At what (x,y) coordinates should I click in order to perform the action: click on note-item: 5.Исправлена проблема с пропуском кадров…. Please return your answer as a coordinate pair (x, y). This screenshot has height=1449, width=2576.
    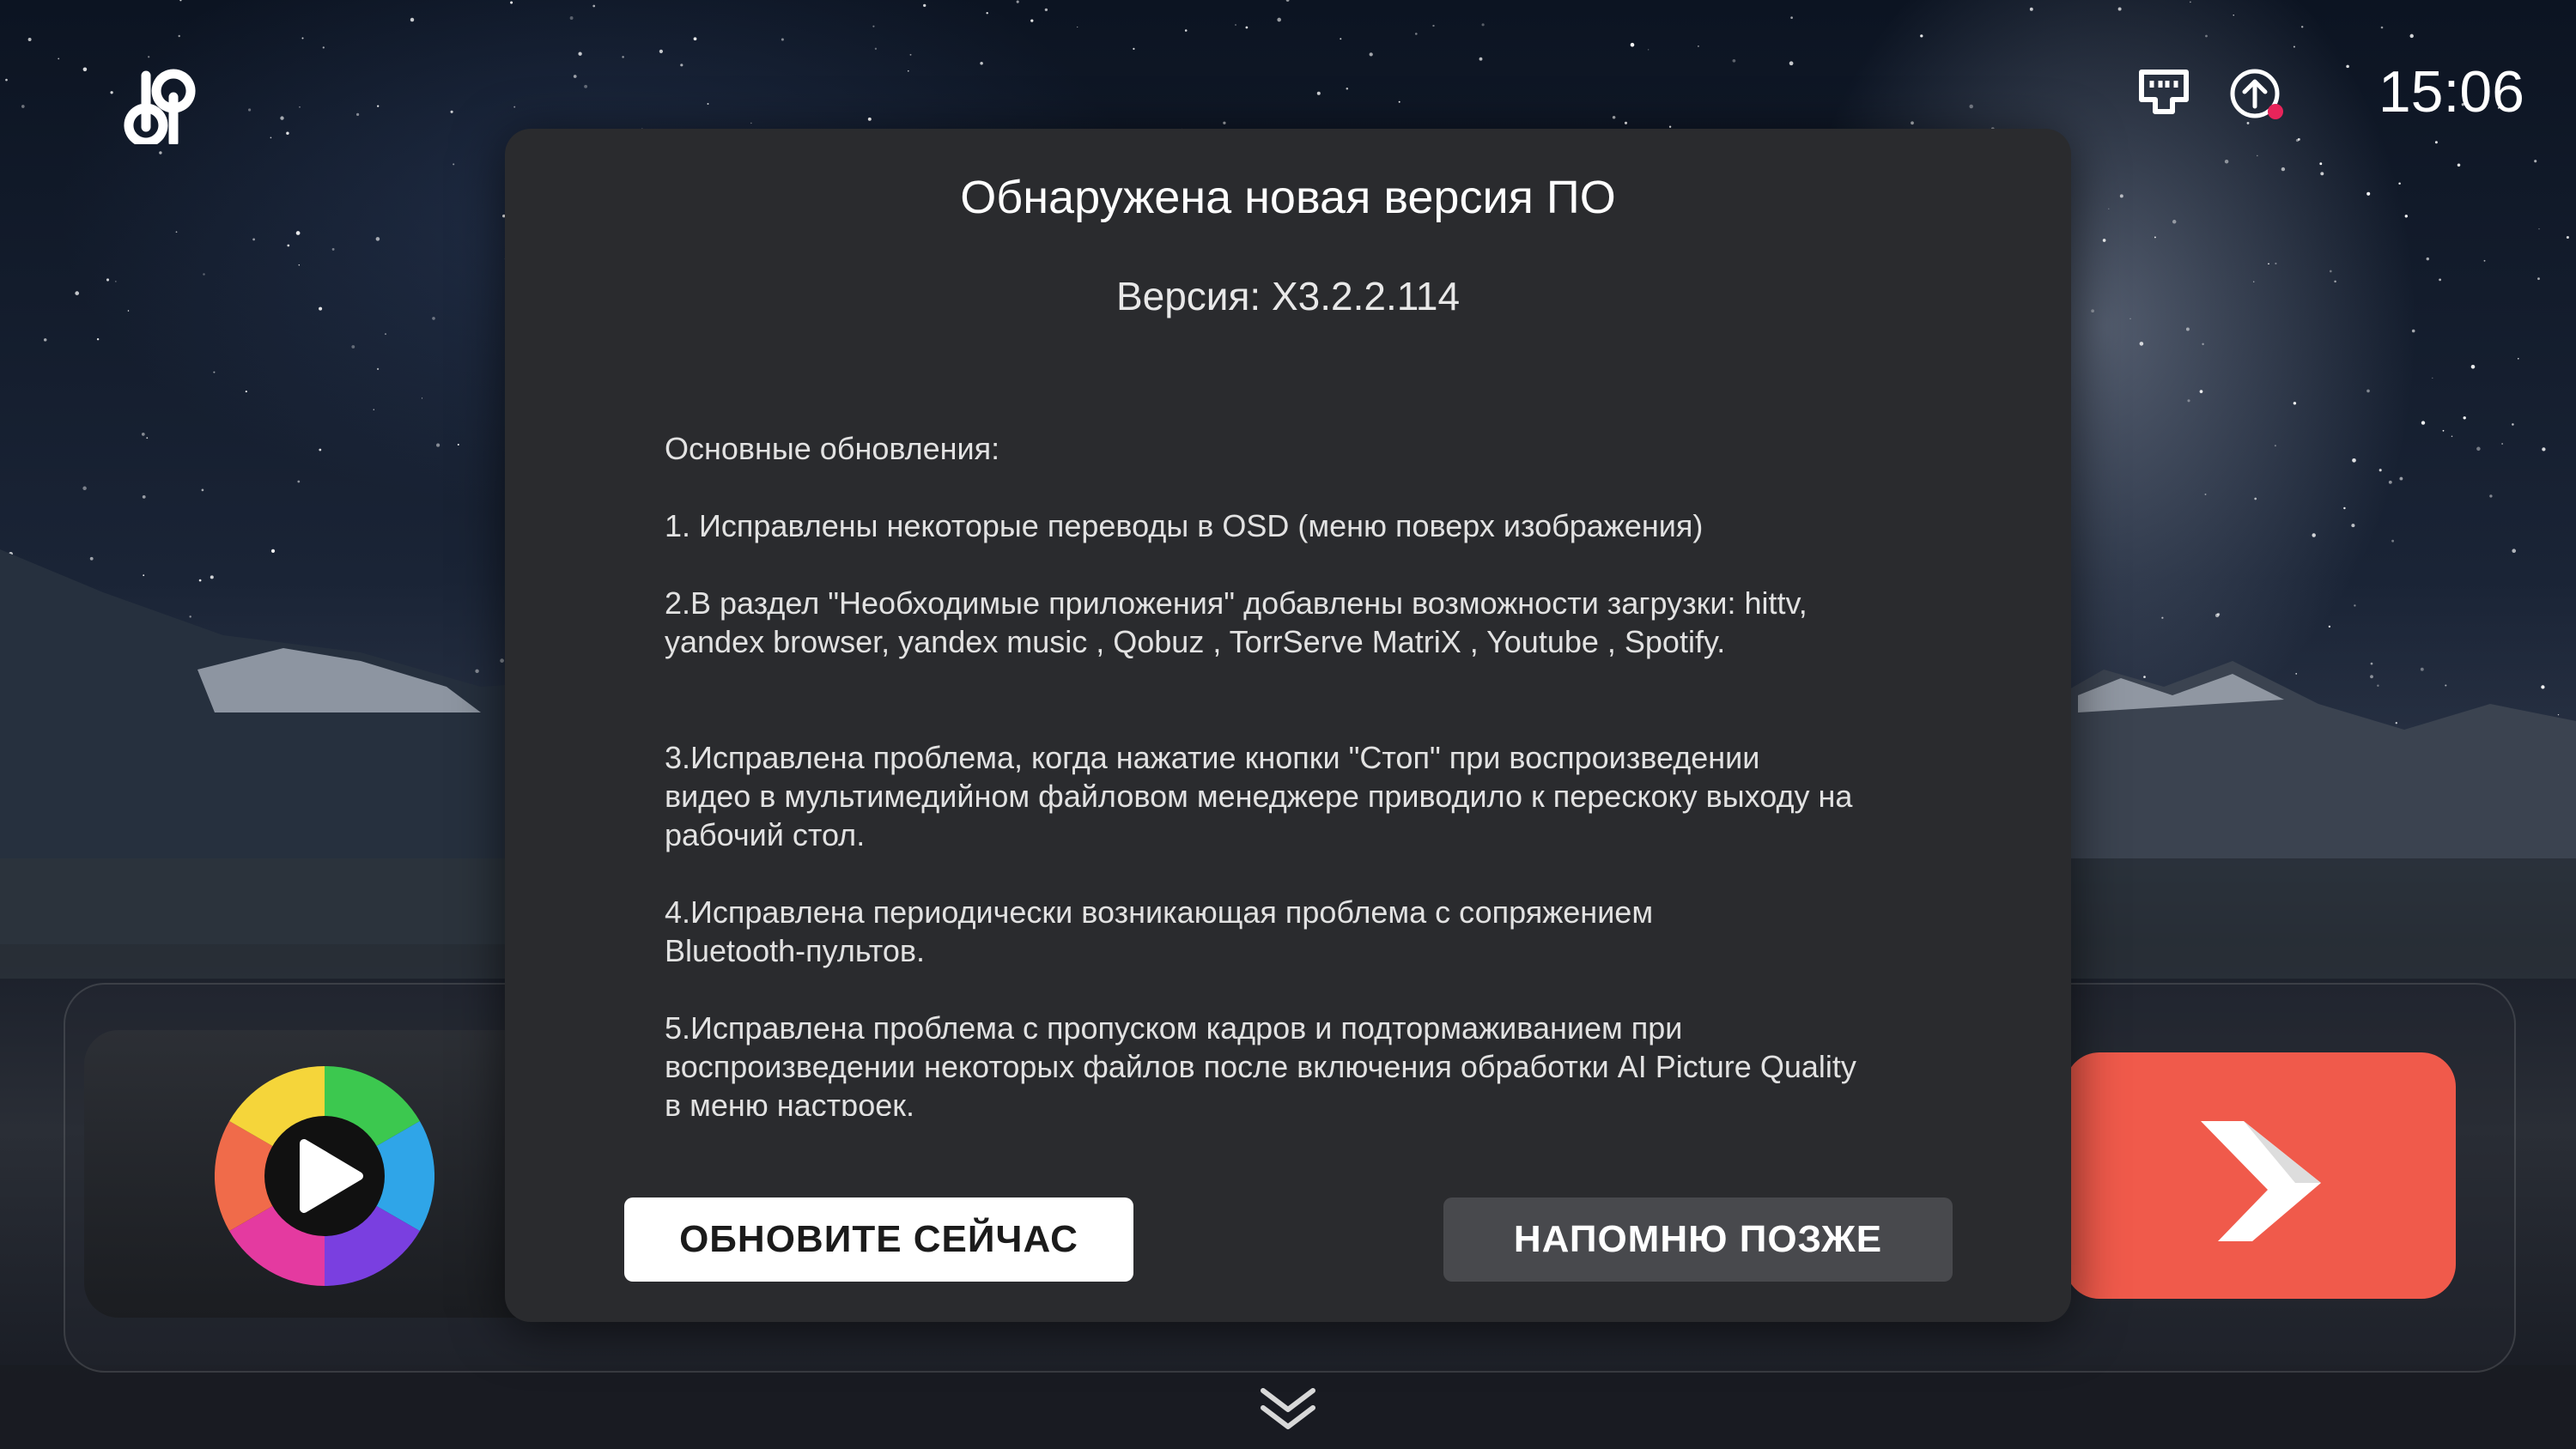
    Looking at the image, I should click on (1261, 1063).